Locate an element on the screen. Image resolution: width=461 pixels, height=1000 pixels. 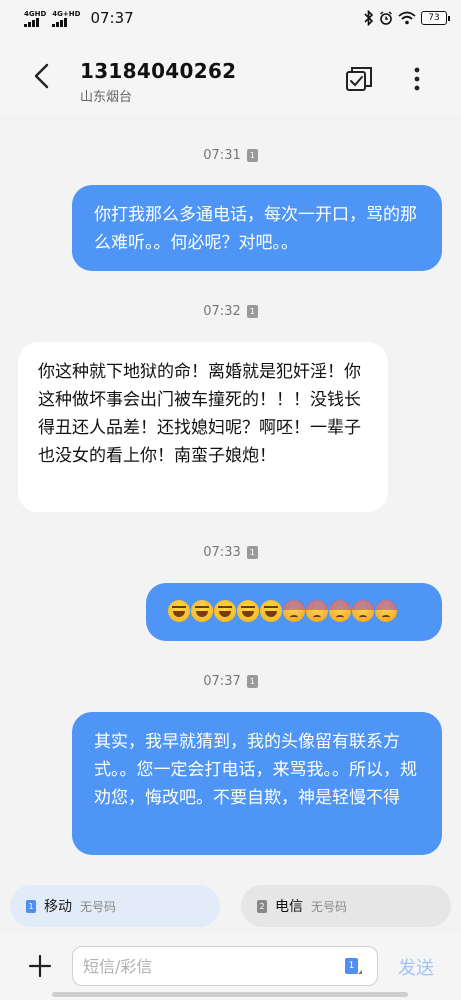
alarm-icon is located at coordinates (386, 18).